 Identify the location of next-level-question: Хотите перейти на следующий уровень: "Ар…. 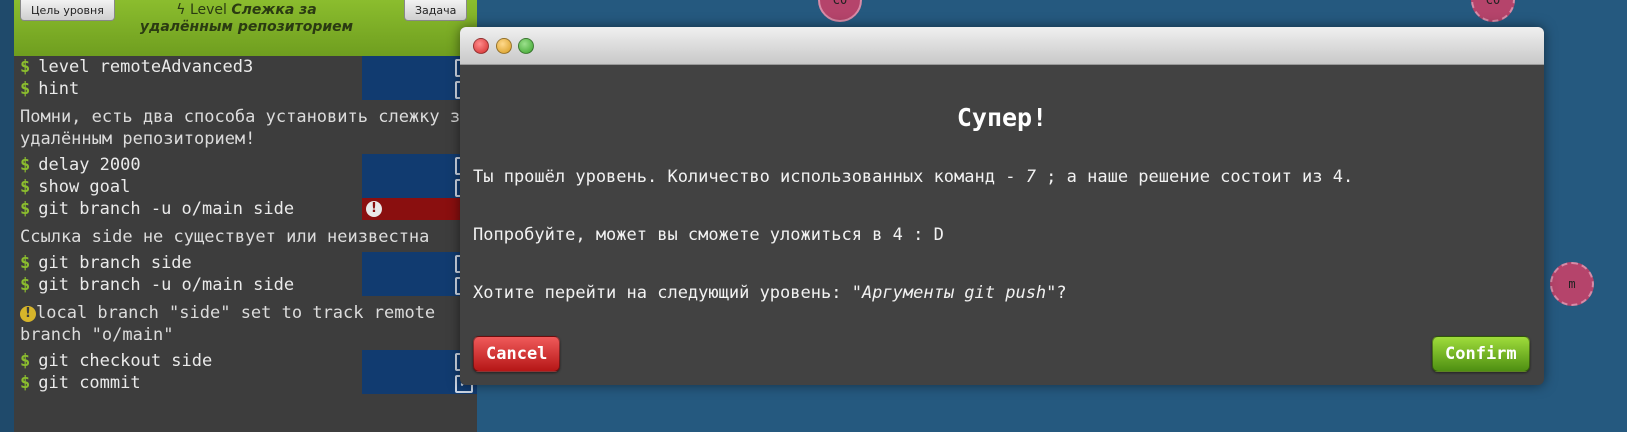
(770, 293).